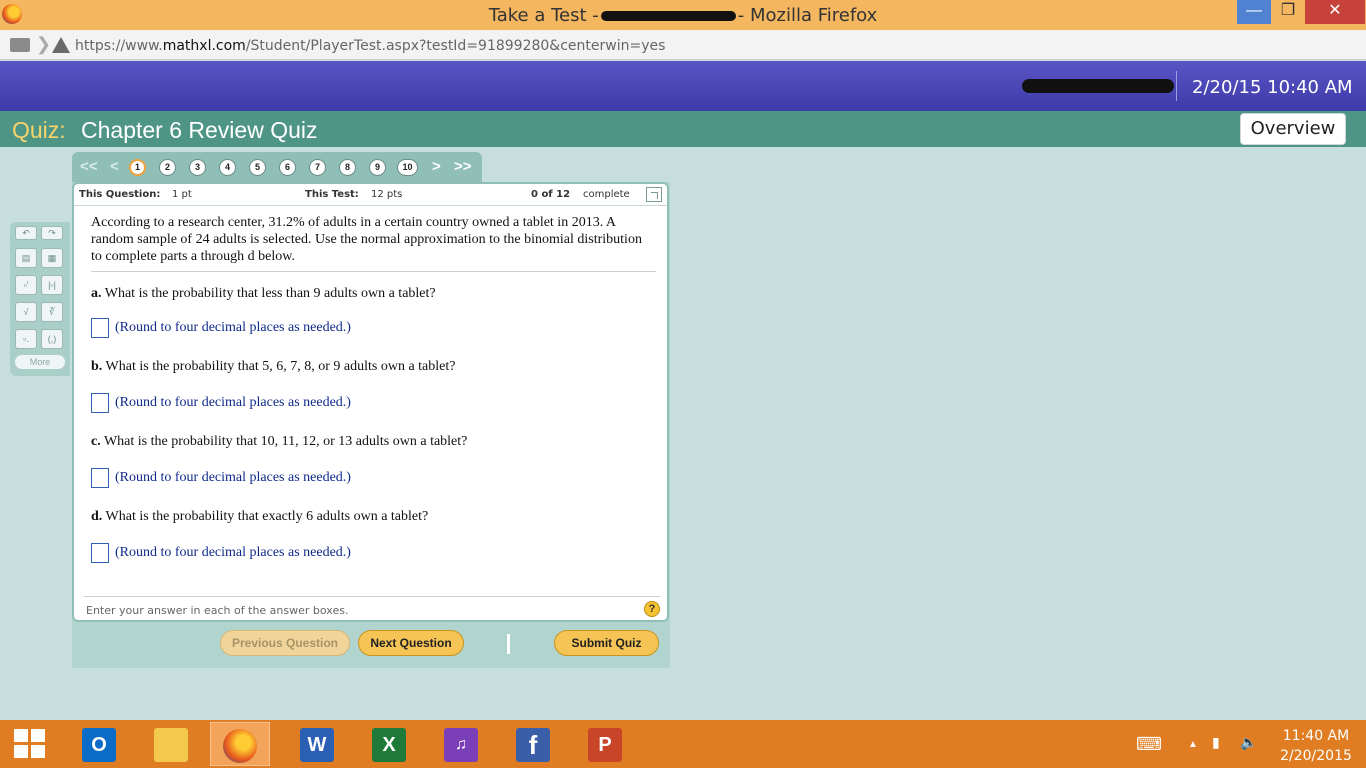 The height and width of the screenshot is (768, 1366). I want to click on taskbar-word: W, so click(316, 744).